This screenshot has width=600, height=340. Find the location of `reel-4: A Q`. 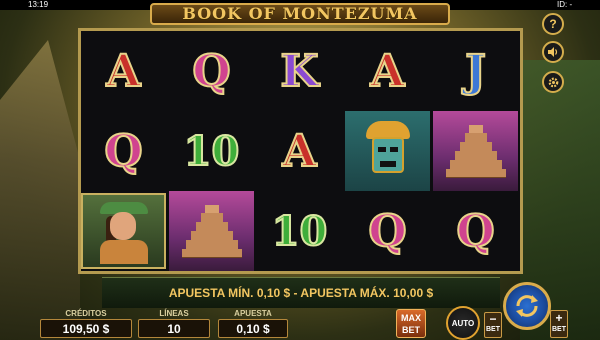

reel-4: A Q is located at coordinates (387, 151).